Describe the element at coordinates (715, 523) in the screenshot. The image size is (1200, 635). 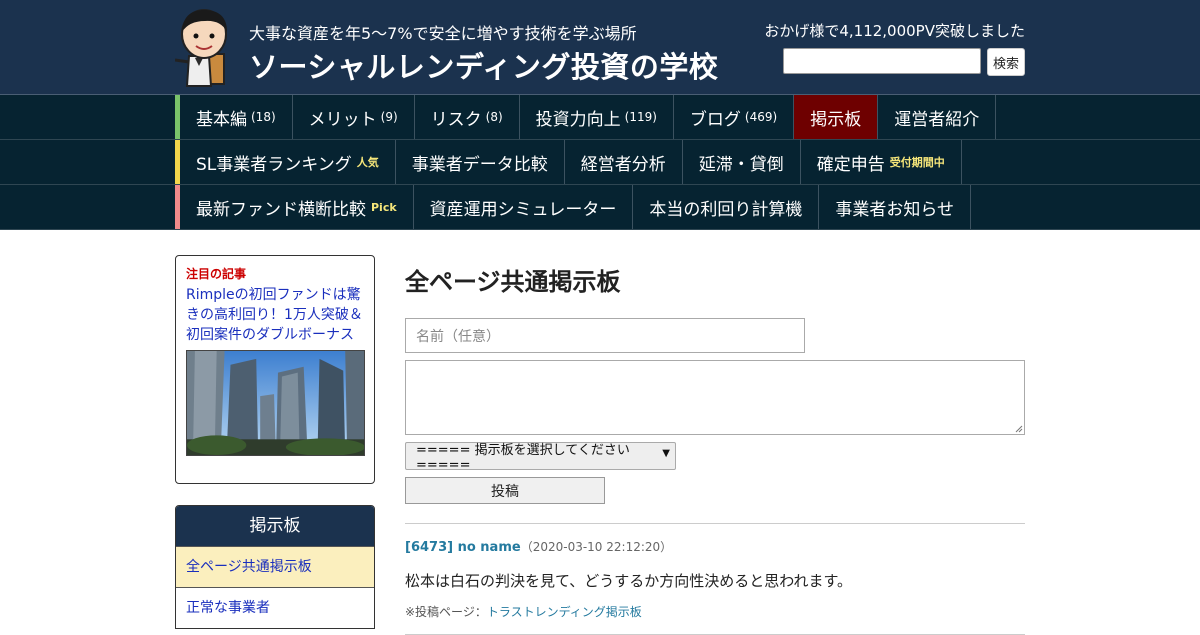
I see `divider` at that location.